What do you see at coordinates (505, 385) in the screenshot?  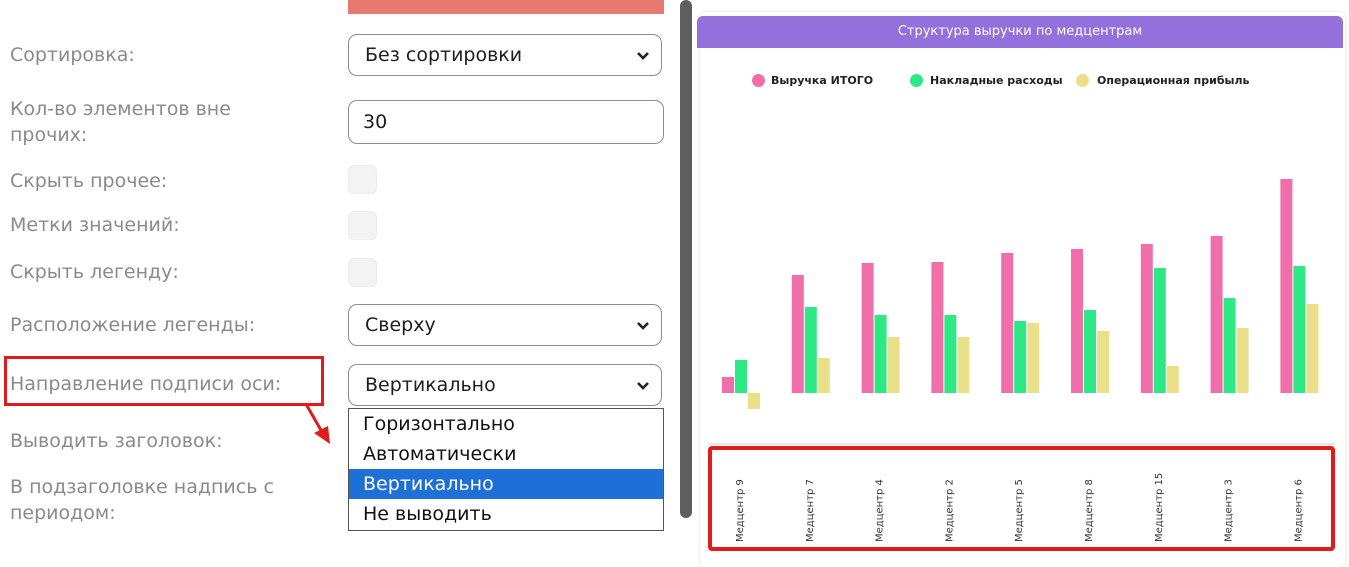 I see `axis-label-direction-select: Вертикально` at bounding box center [505, 385].